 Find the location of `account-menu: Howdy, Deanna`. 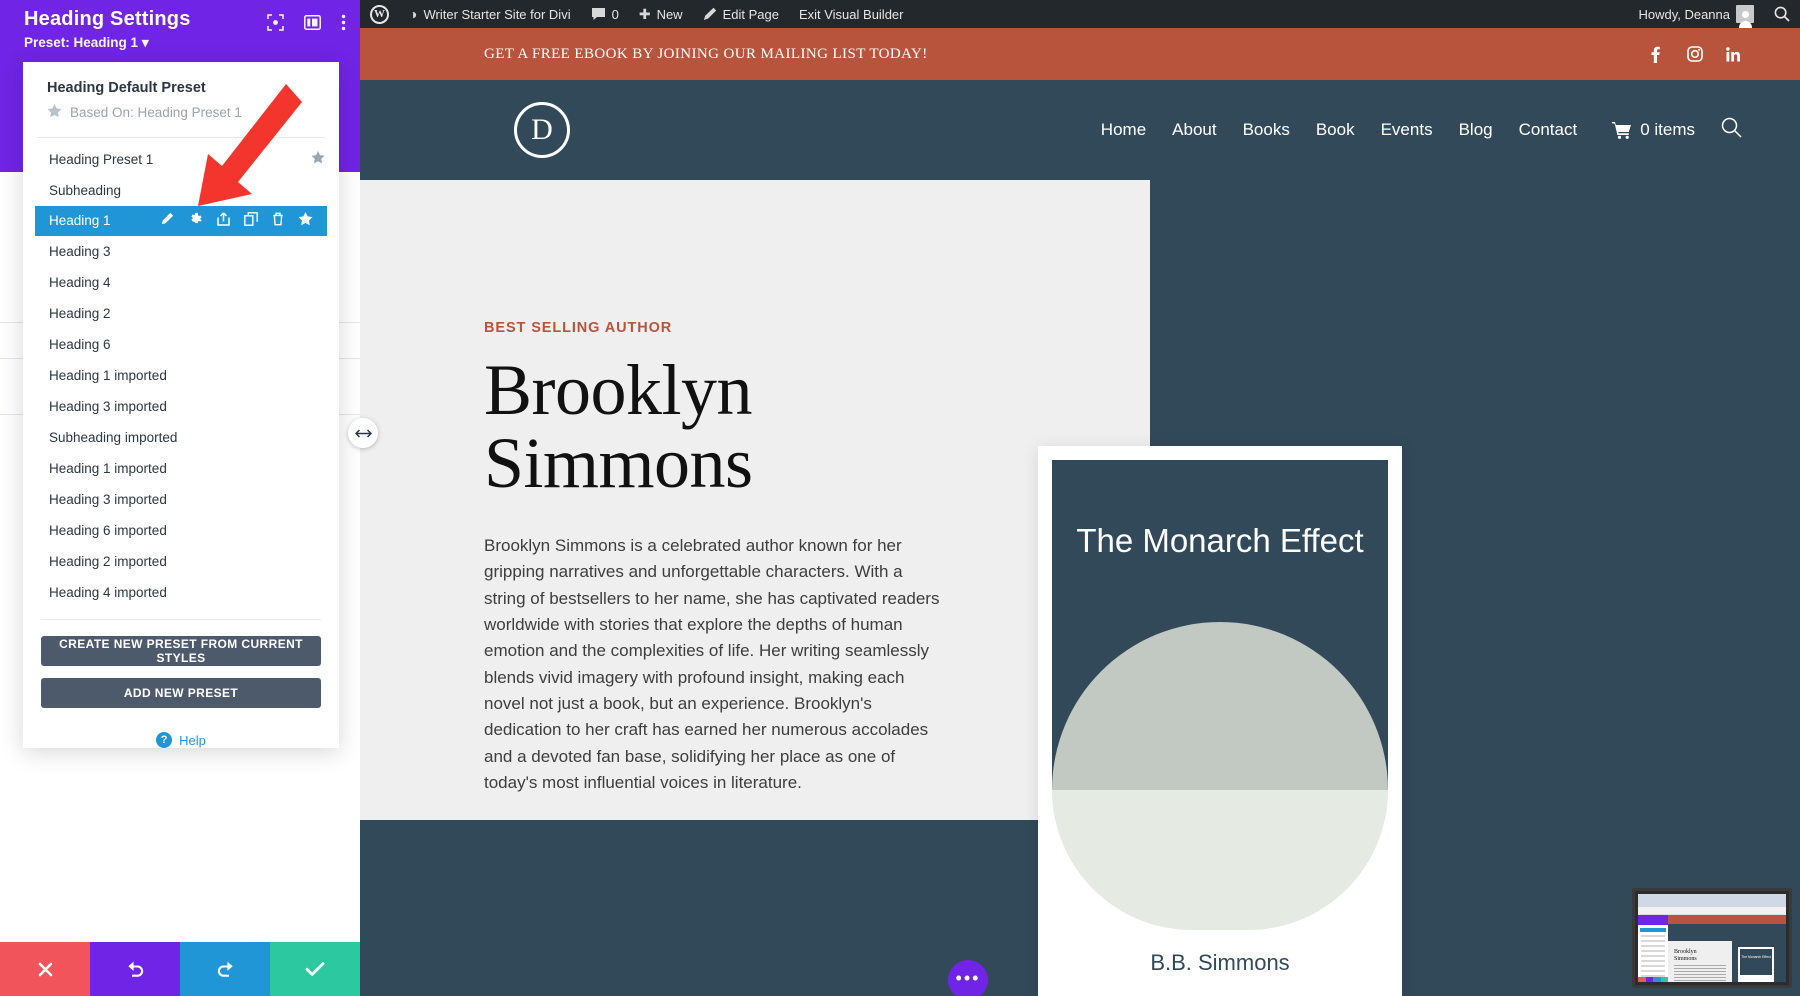

account-menu: Howdy, Deanna is located at coordinates (1696, 14).